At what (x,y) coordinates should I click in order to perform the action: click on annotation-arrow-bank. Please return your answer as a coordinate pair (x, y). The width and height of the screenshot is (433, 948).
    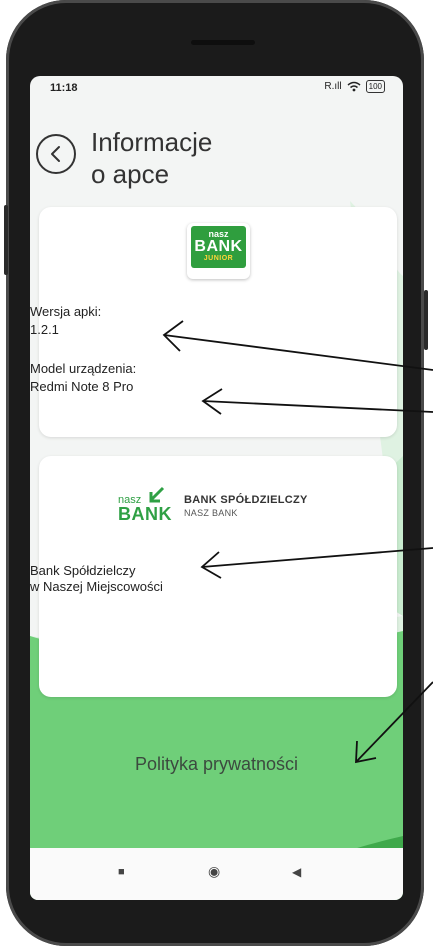
    Looking at the image, I should click on (316, 563).